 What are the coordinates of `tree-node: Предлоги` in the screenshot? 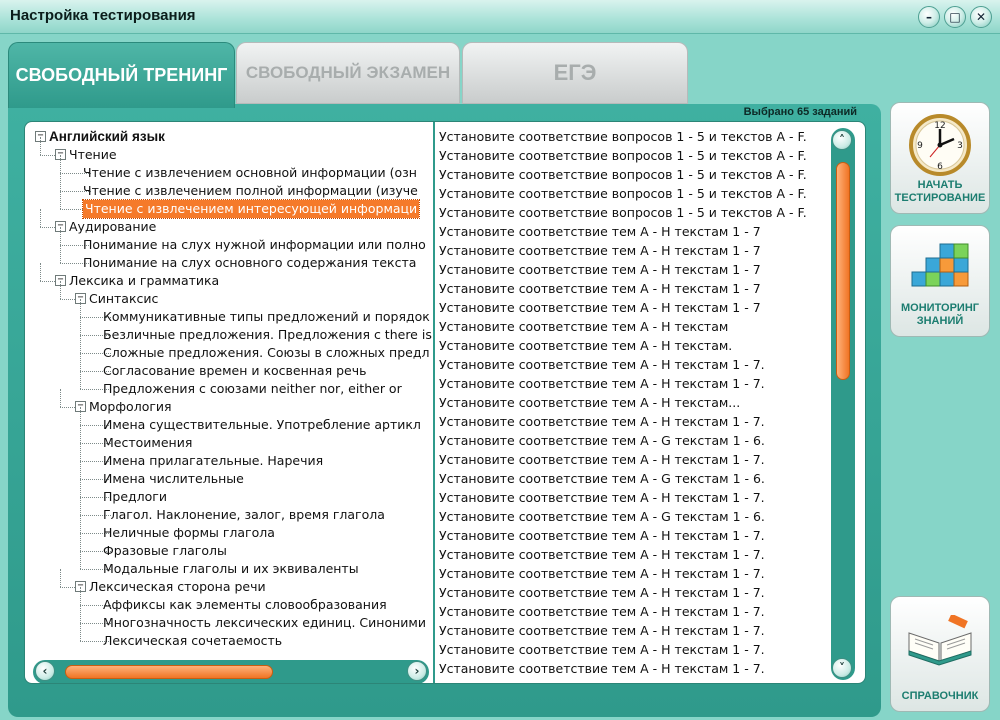 It's located at (135, 497).